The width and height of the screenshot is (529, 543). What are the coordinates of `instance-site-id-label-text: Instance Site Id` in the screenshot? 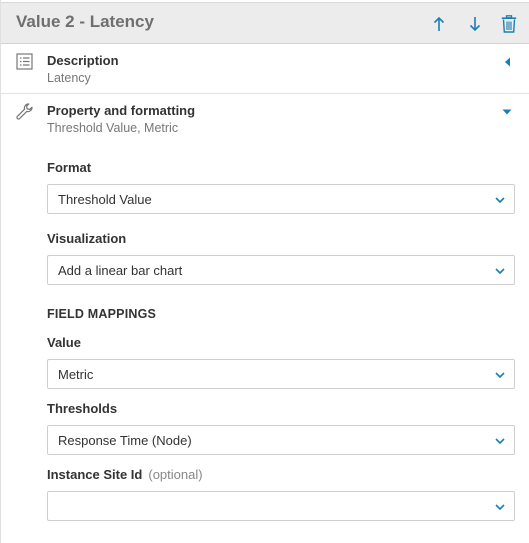 It's located at (95, 474).